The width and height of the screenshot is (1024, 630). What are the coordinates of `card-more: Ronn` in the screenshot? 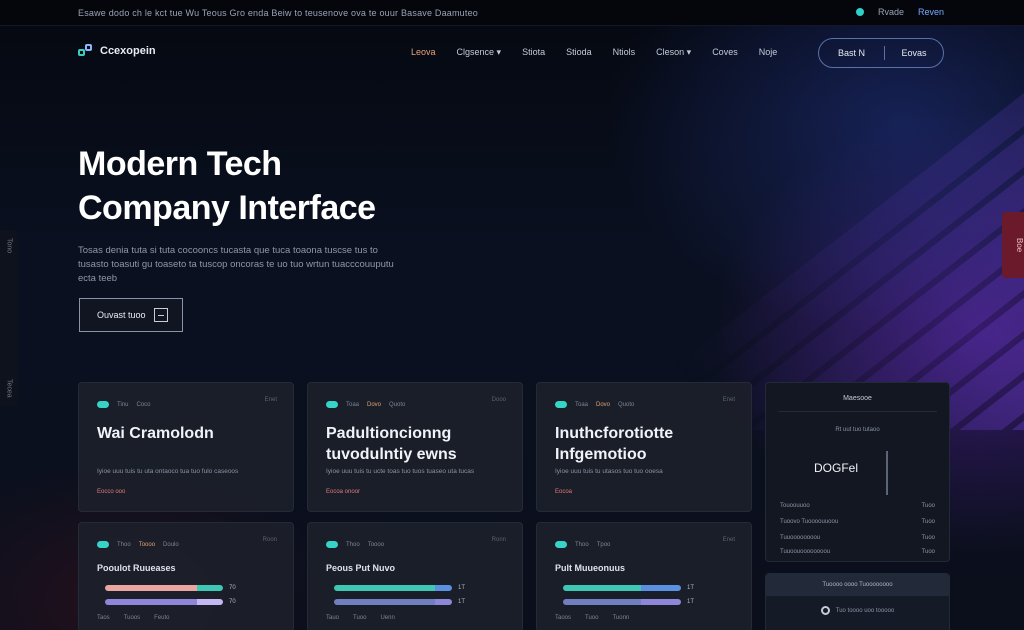 It's located at (499, 540).